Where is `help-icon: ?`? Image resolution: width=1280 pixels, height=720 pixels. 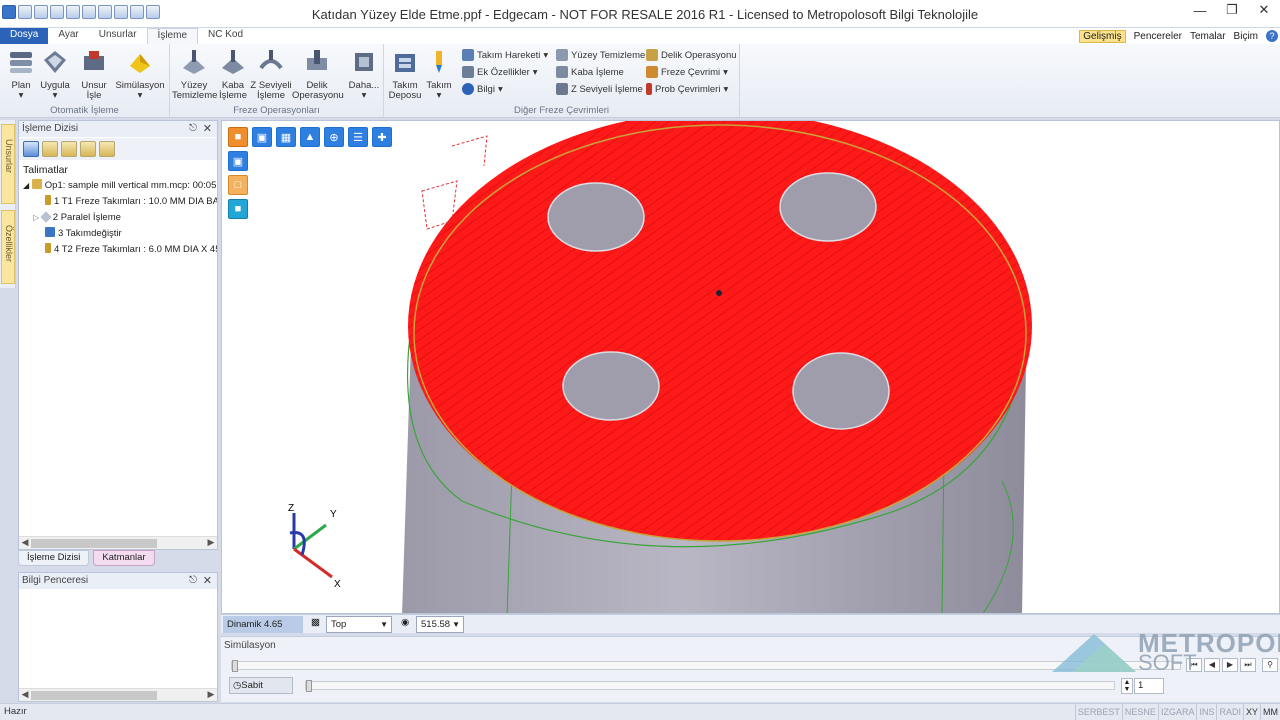 help-icon: ? is located at coordinates (1272, 36).